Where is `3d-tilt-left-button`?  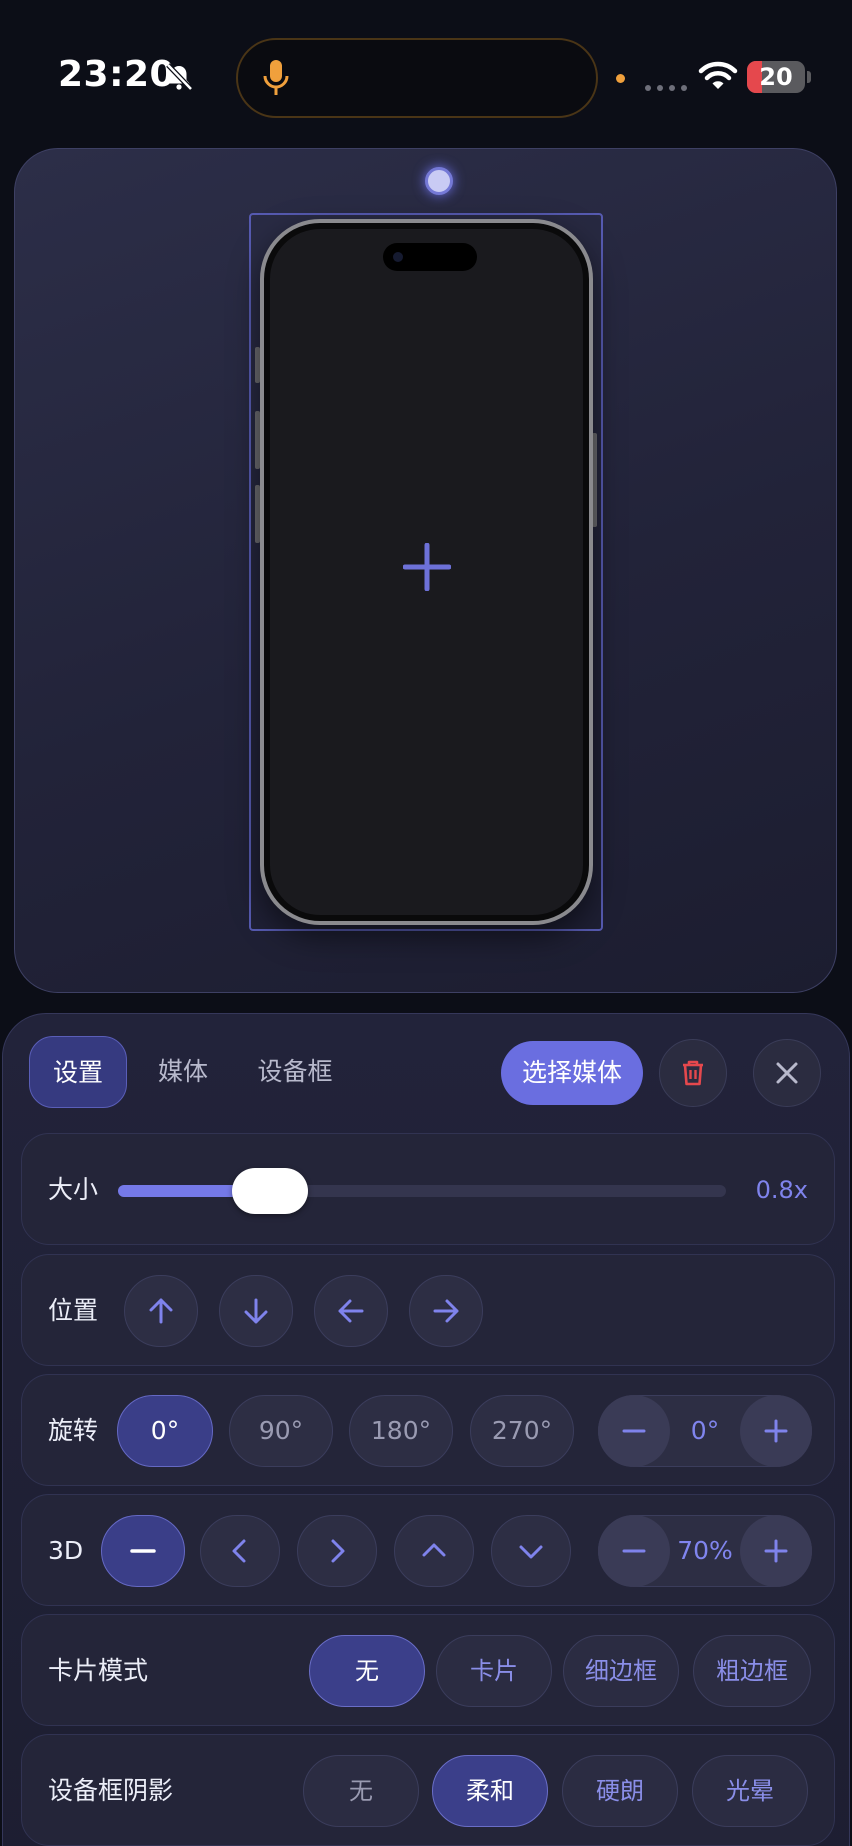
3d-tilt-left-button is located at coordinates (240, 1551).